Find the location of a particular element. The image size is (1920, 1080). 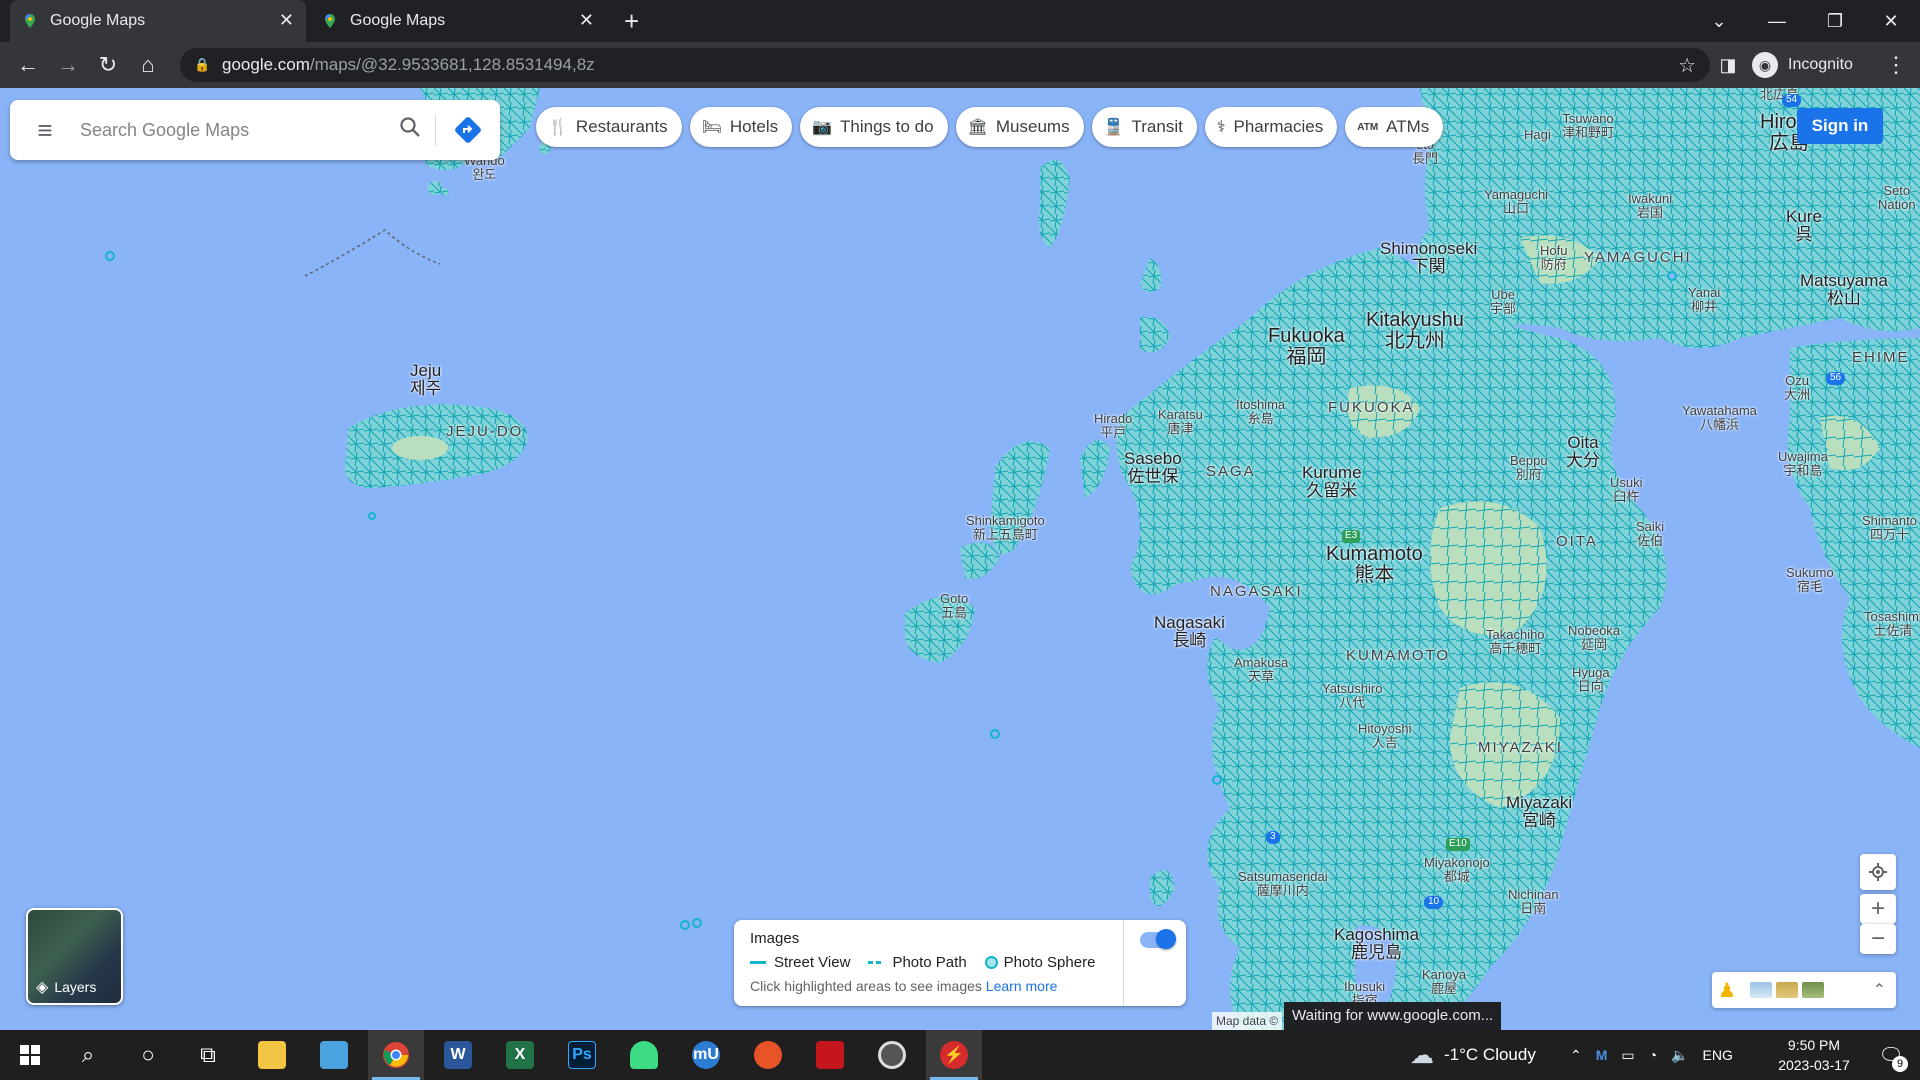

map-label-karatsu: Karatsu 唐津 is located at coordinates (1180, 421).